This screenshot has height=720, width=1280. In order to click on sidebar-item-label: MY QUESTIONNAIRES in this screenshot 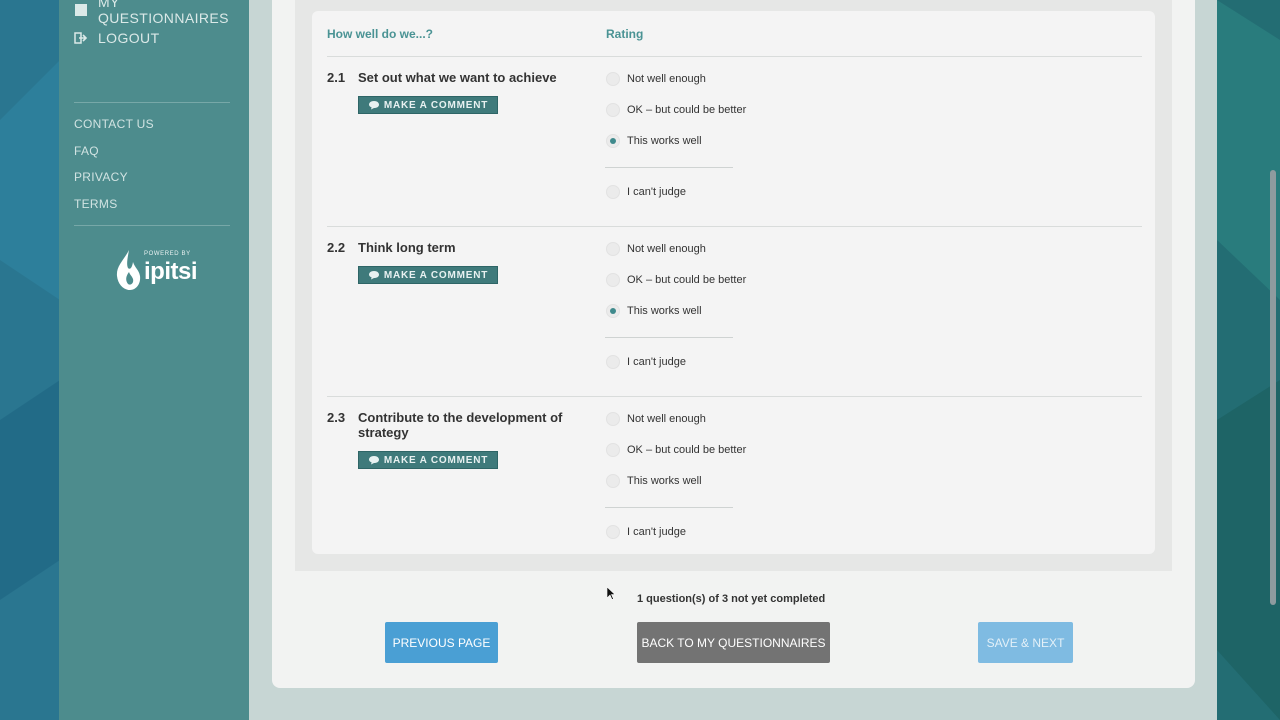, I will do `click(163, 13)`.